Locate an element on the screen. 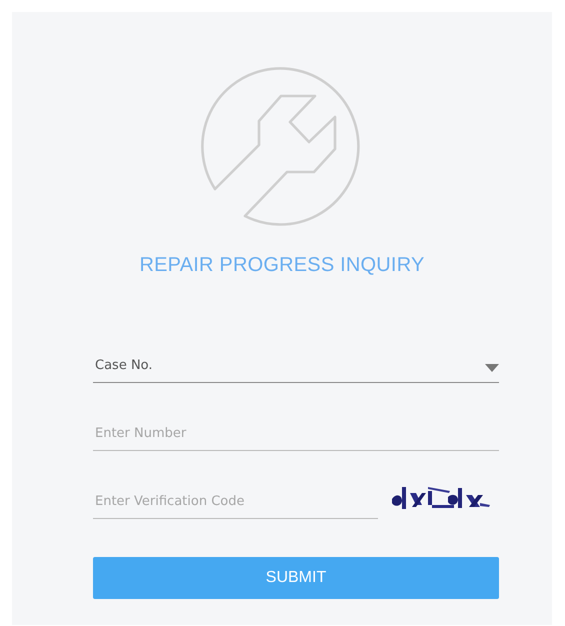 This screenshot has height=626, width=565. case-select: Case No. is located at coordinates (296, 366).